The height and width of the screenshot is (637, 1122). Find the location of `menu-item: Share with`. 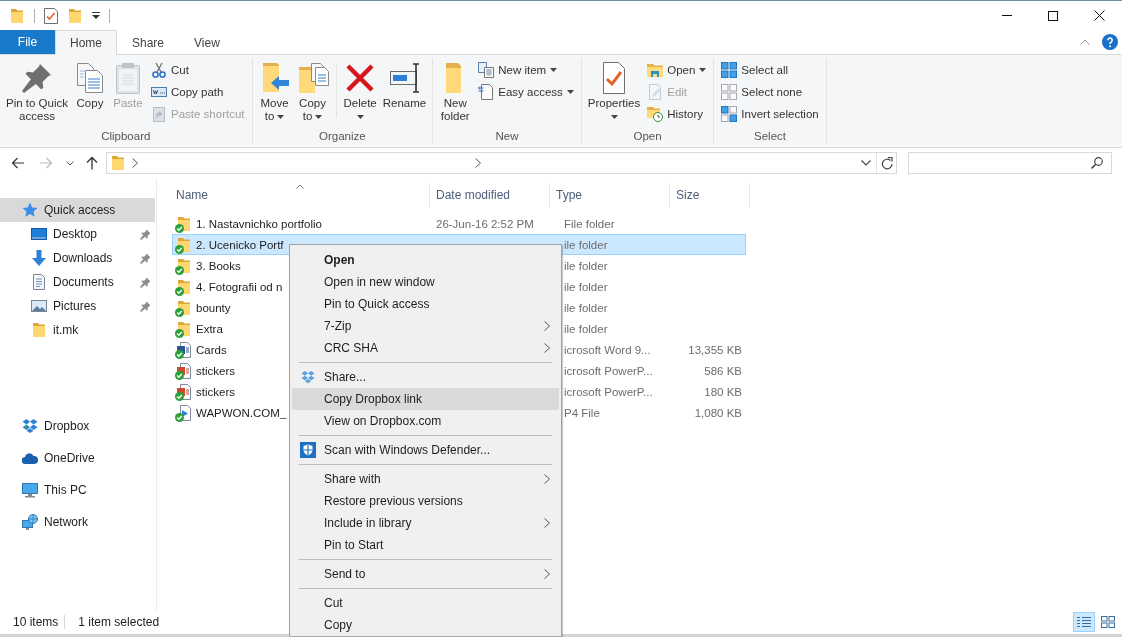

menu-item: Share with is located at coordinates (425, 479).